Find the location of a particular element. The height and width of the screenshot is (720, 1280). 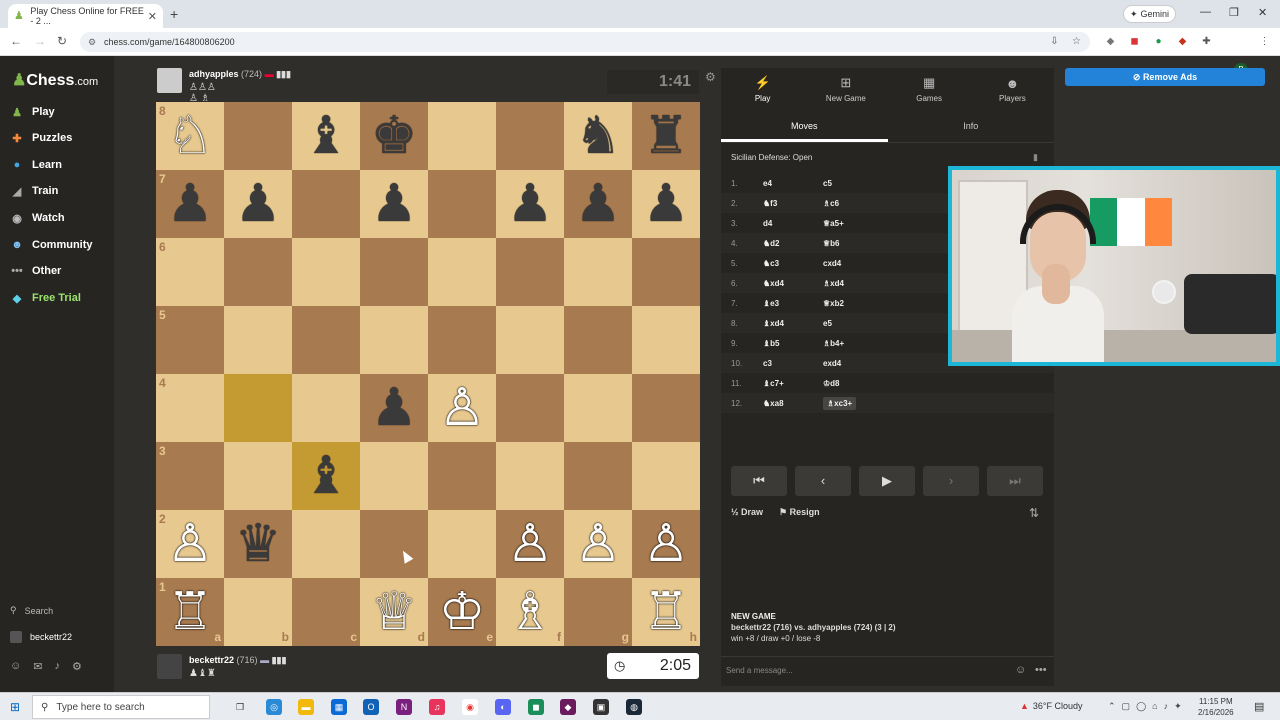

black-move: e5 is located at coordinates (863, 323).